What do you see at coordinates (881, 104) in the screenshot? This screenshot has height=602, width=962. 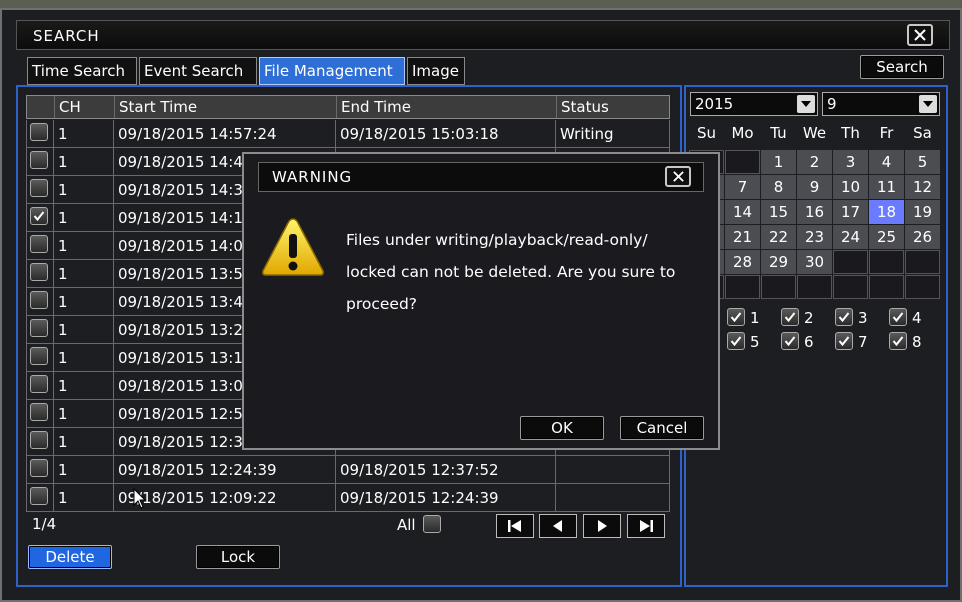 I see `month-select: 9` at bounding box center [881, 104].